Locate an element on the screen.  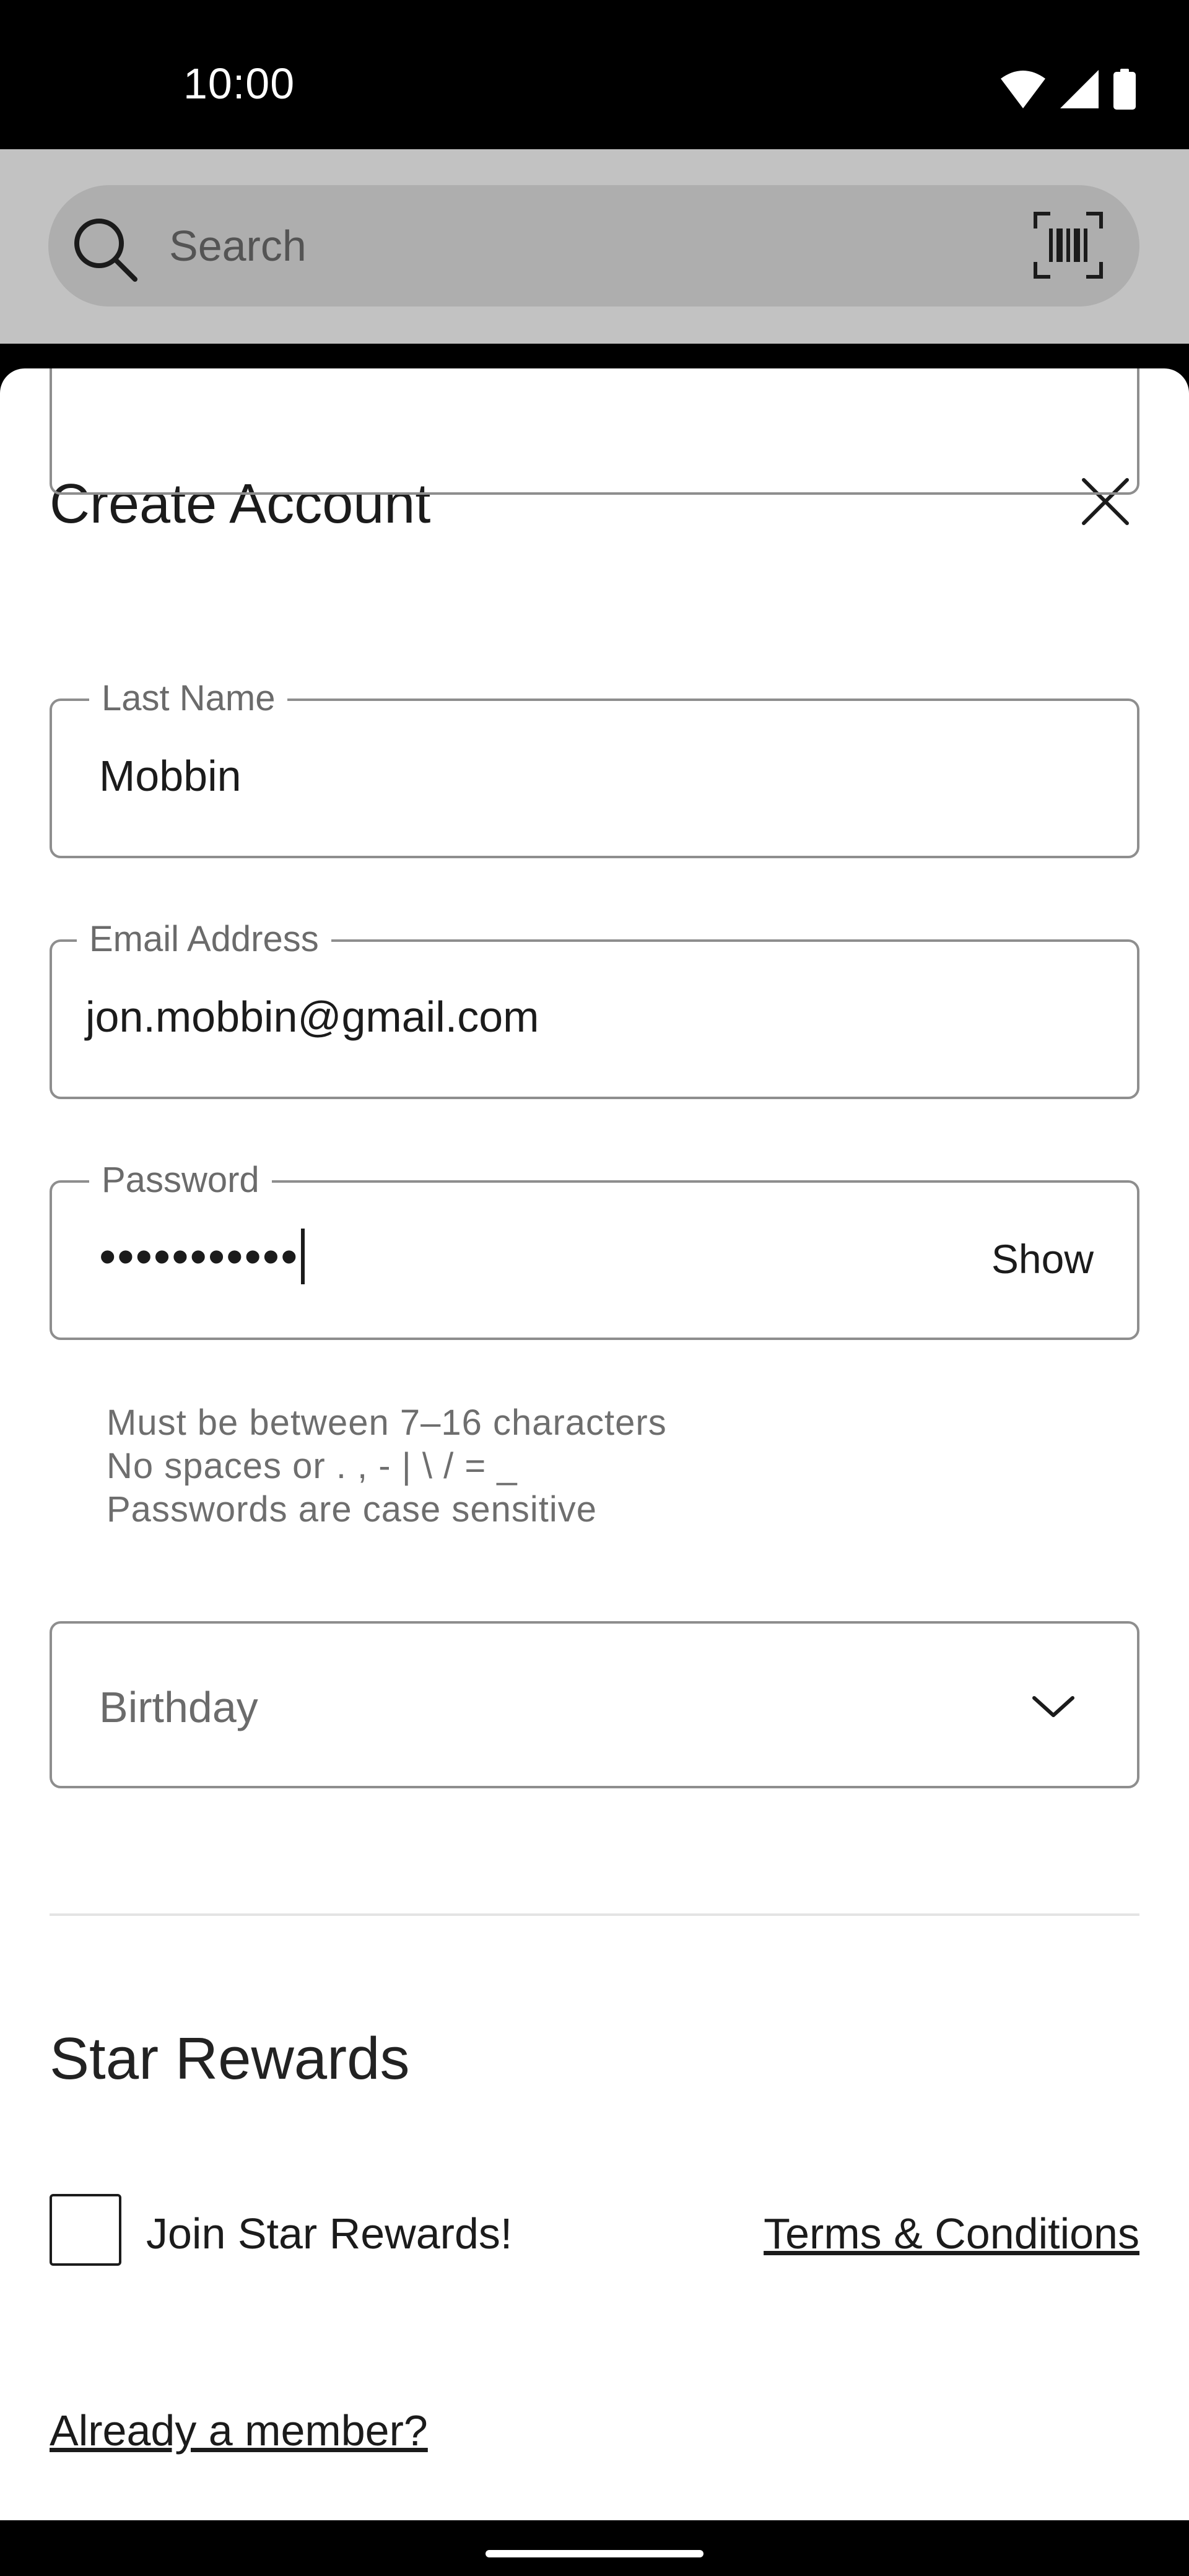
birthday-select: Birthday is located at coordinates (594, 1704).